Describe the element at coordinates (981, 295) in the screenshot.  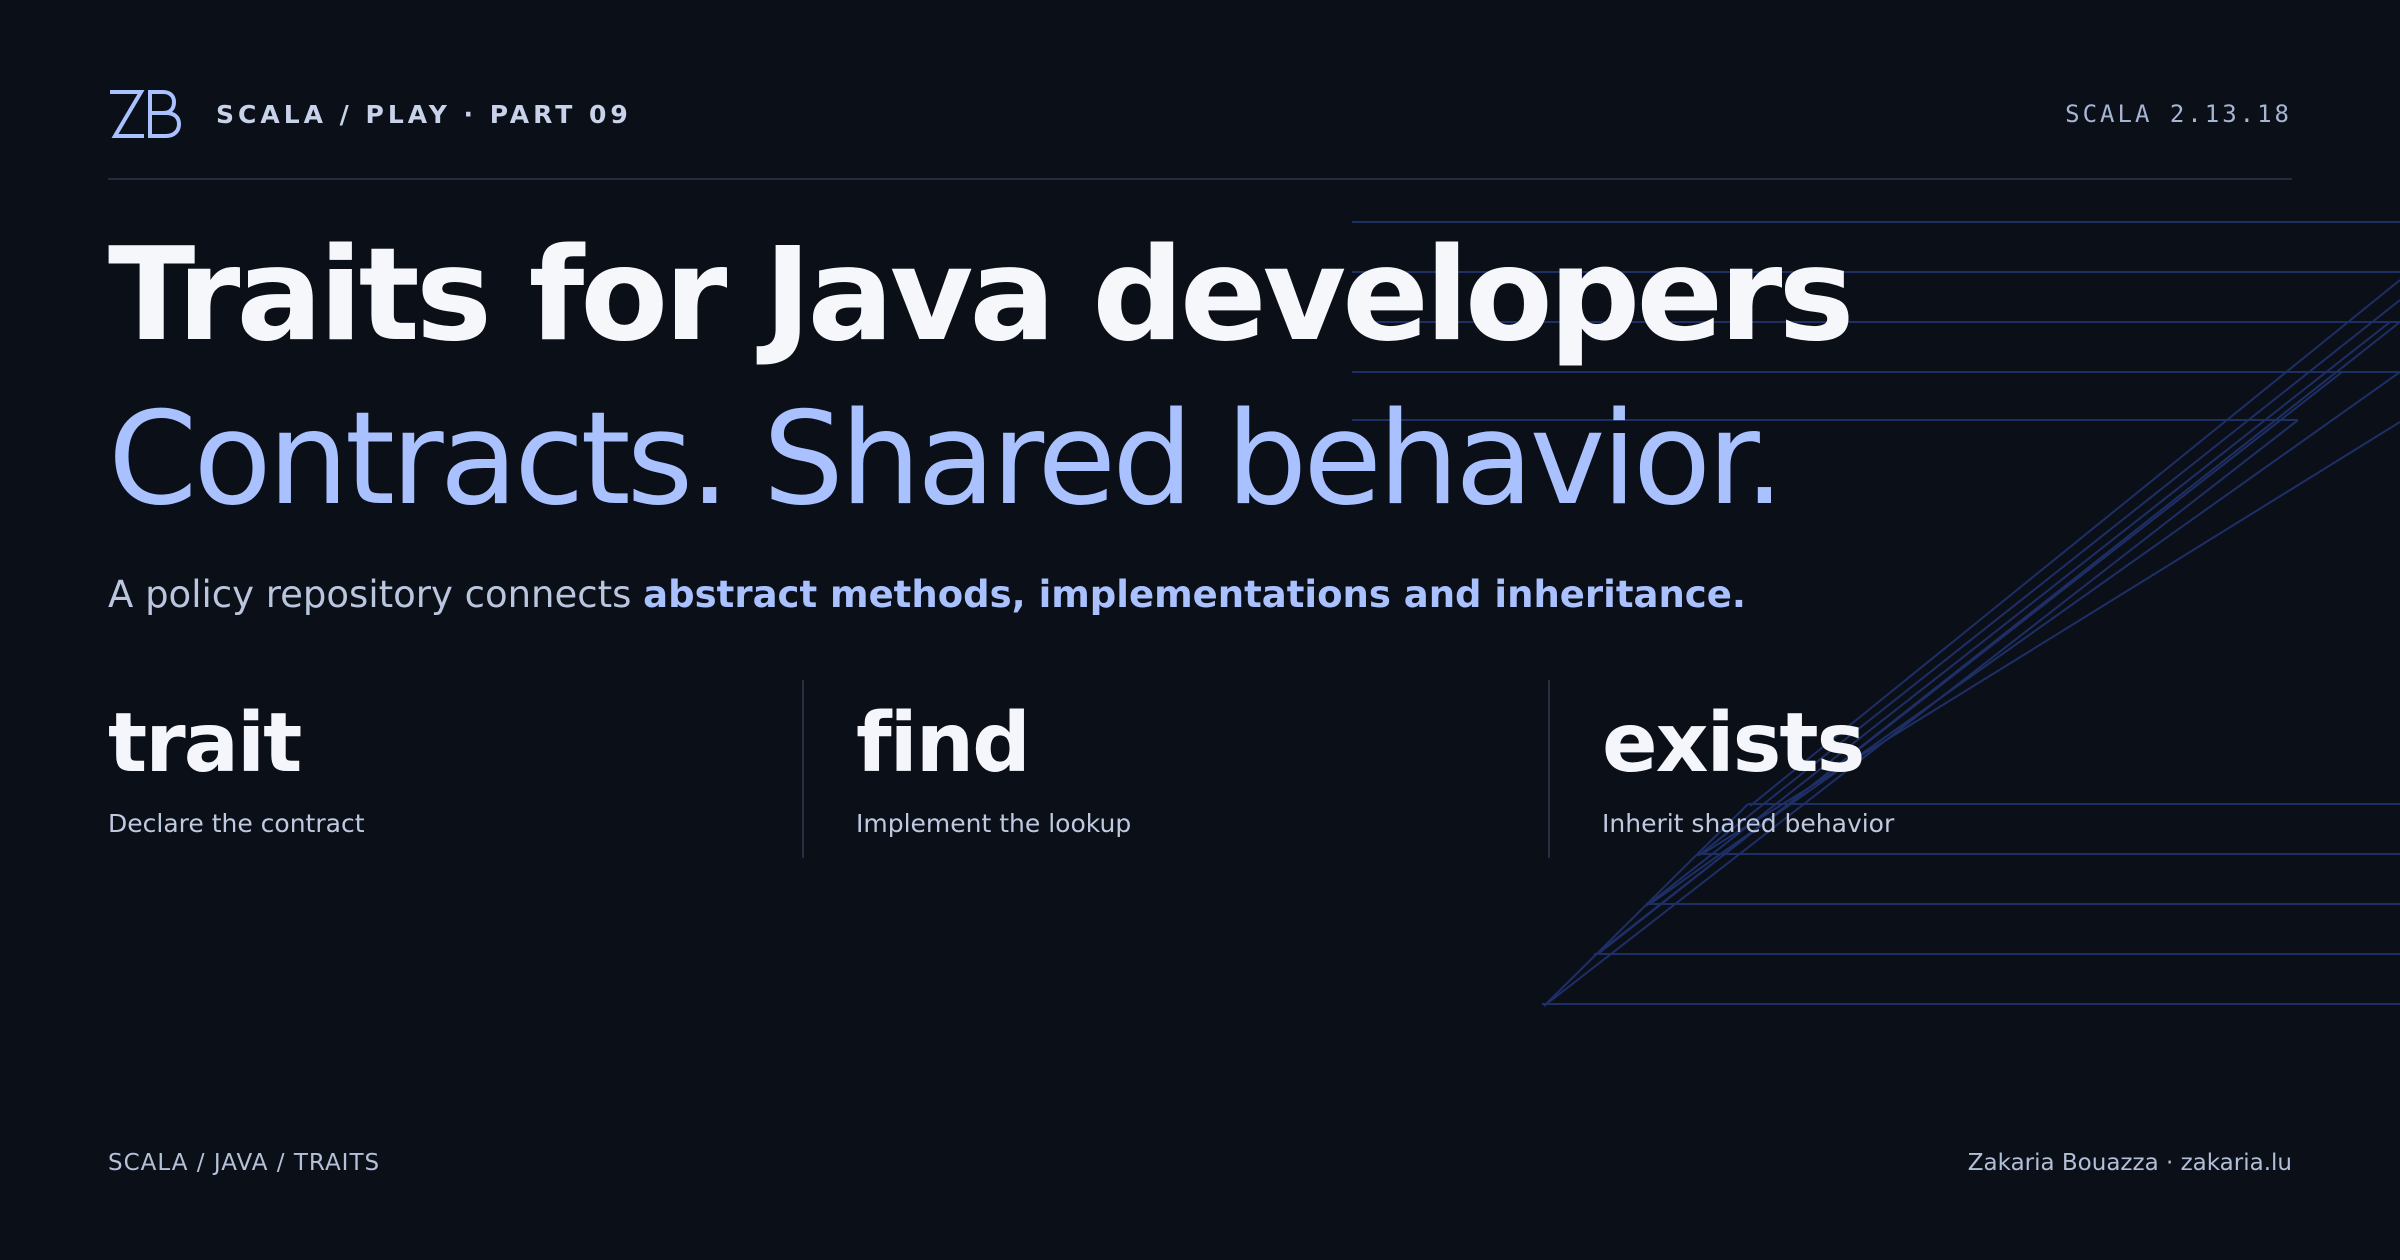
I see `page-title: Traits for Java developers` at that location.